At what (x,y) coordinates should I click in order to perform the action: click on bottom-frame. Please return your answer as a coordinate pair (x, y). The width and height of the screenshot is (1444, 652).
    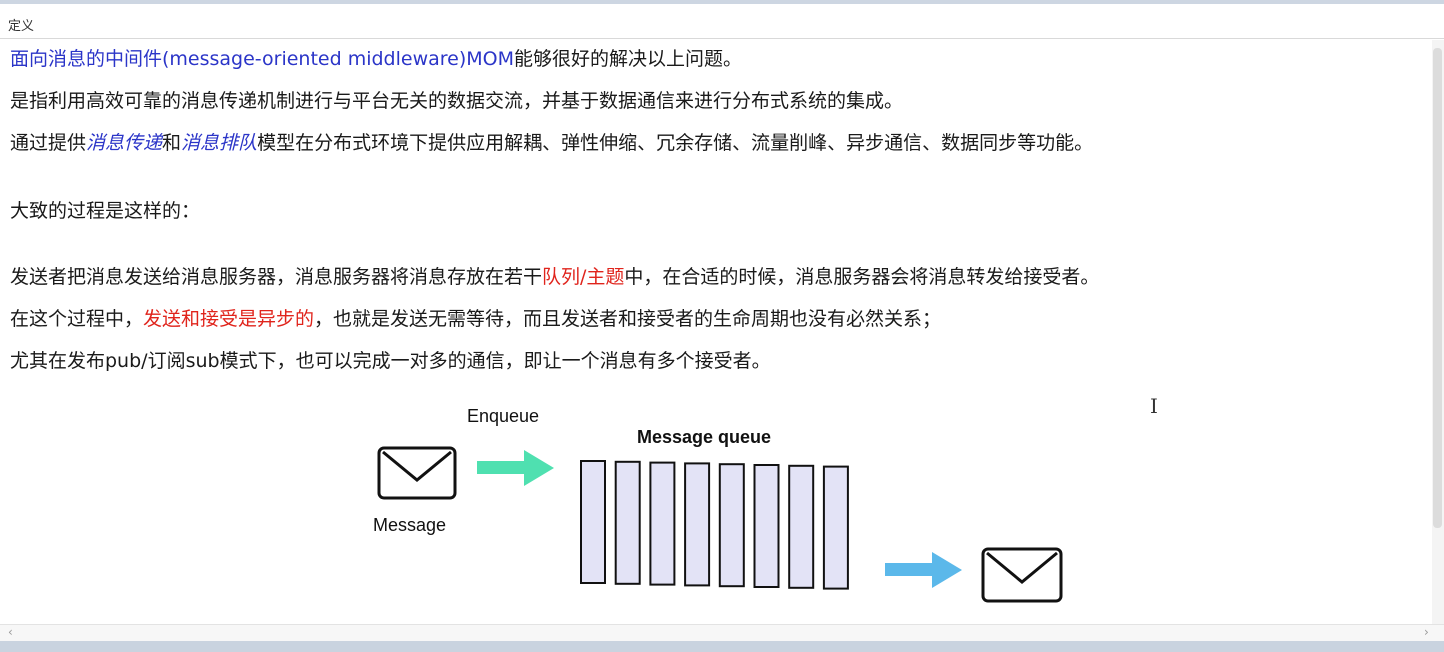
    Looking at the image, I should click on (722, 646).